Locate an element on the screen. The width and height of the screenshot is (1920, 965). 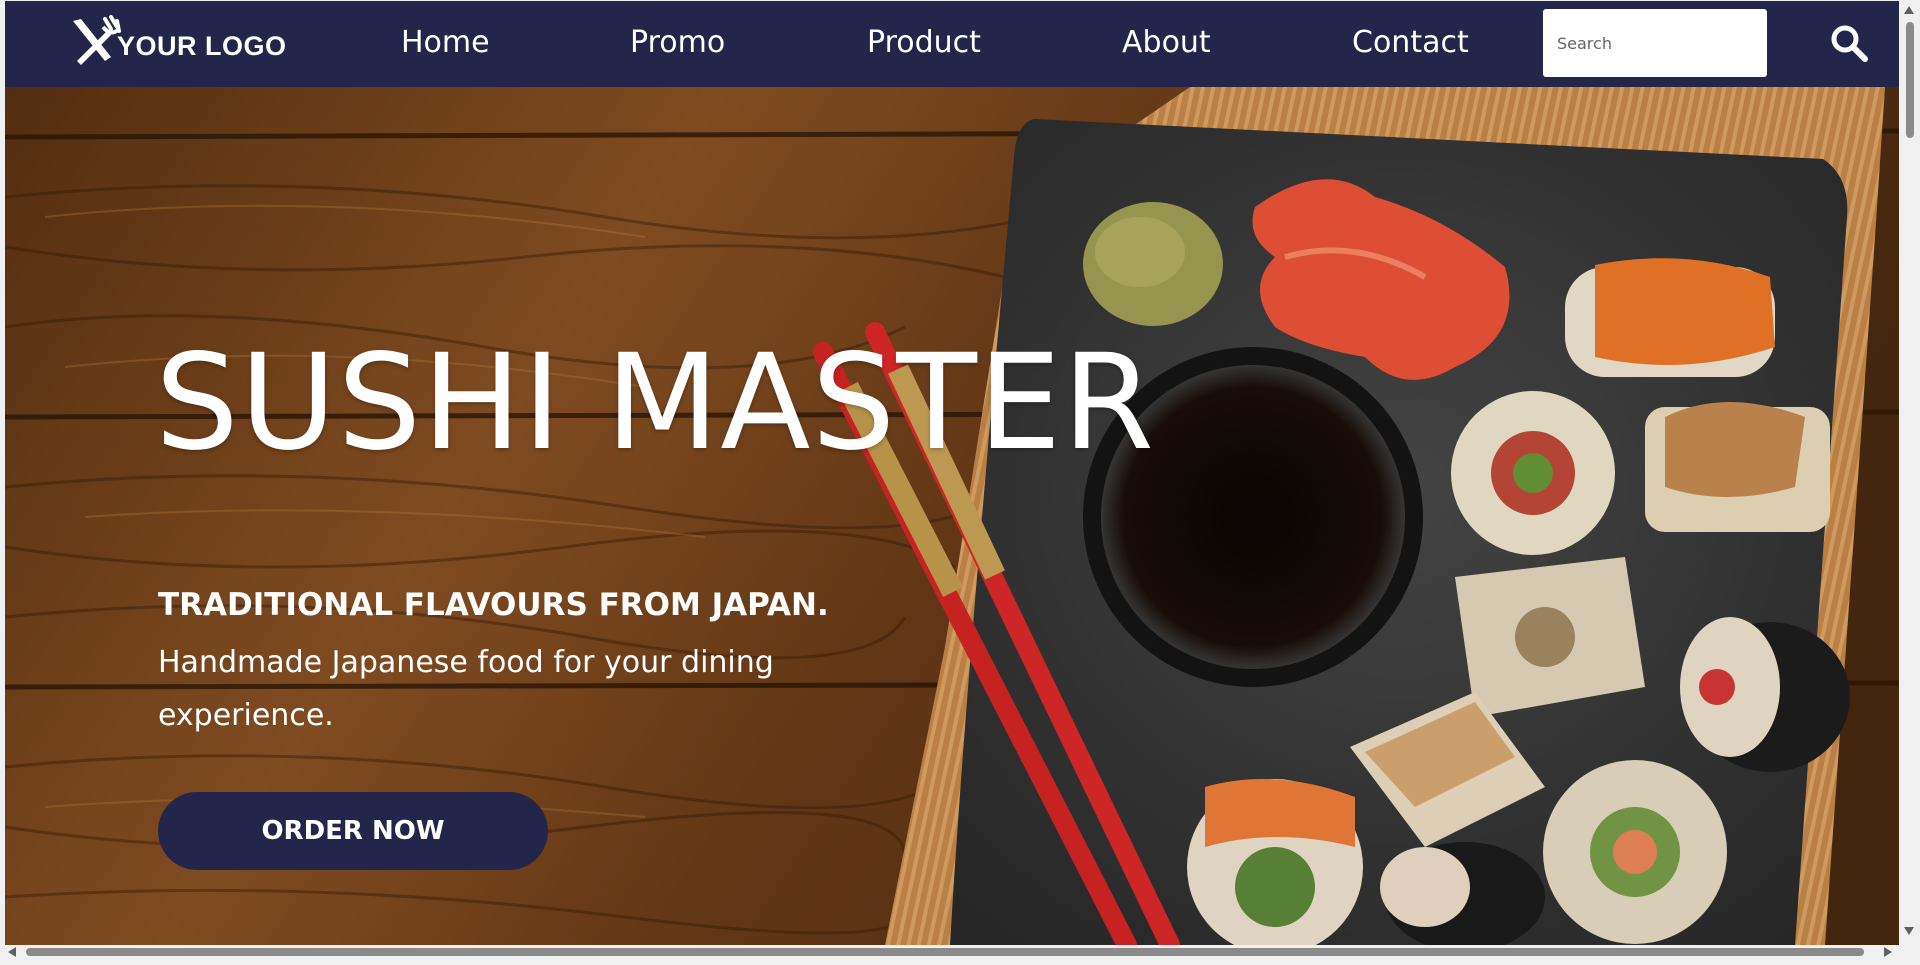
logo: YOUR LOGO is located at coordinates (177, 43).